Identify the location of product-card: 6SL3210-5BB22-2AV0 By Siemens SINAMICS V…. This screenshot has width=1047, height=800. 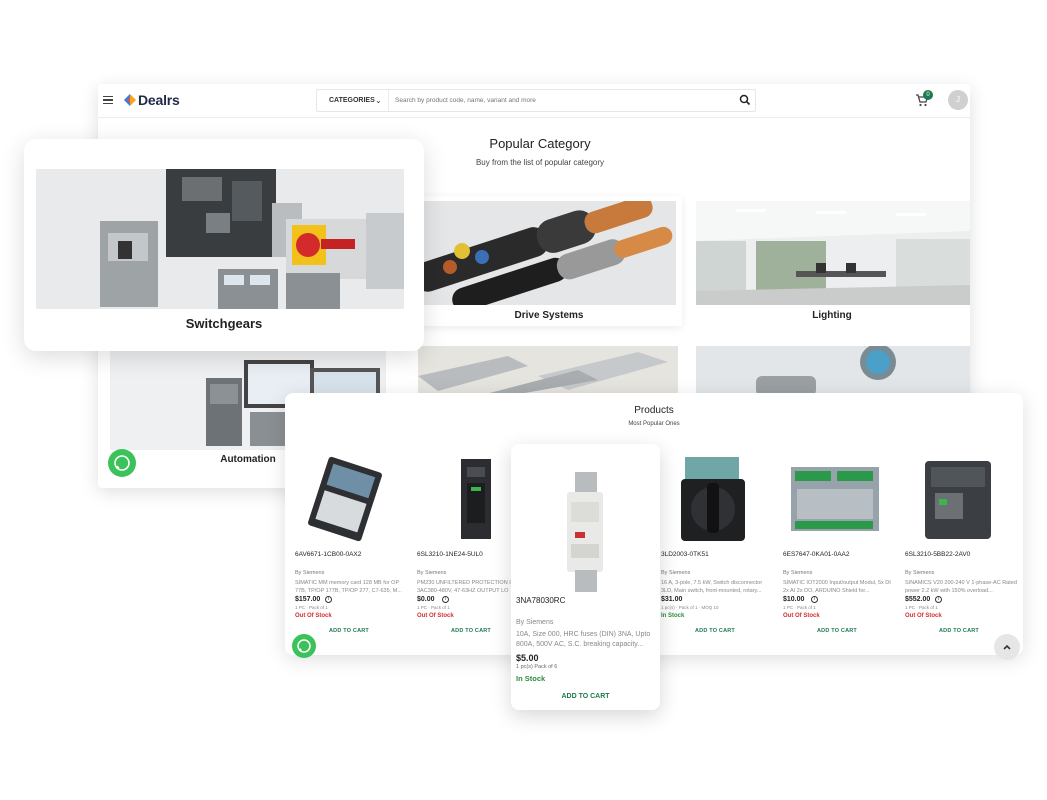
(956, 548).